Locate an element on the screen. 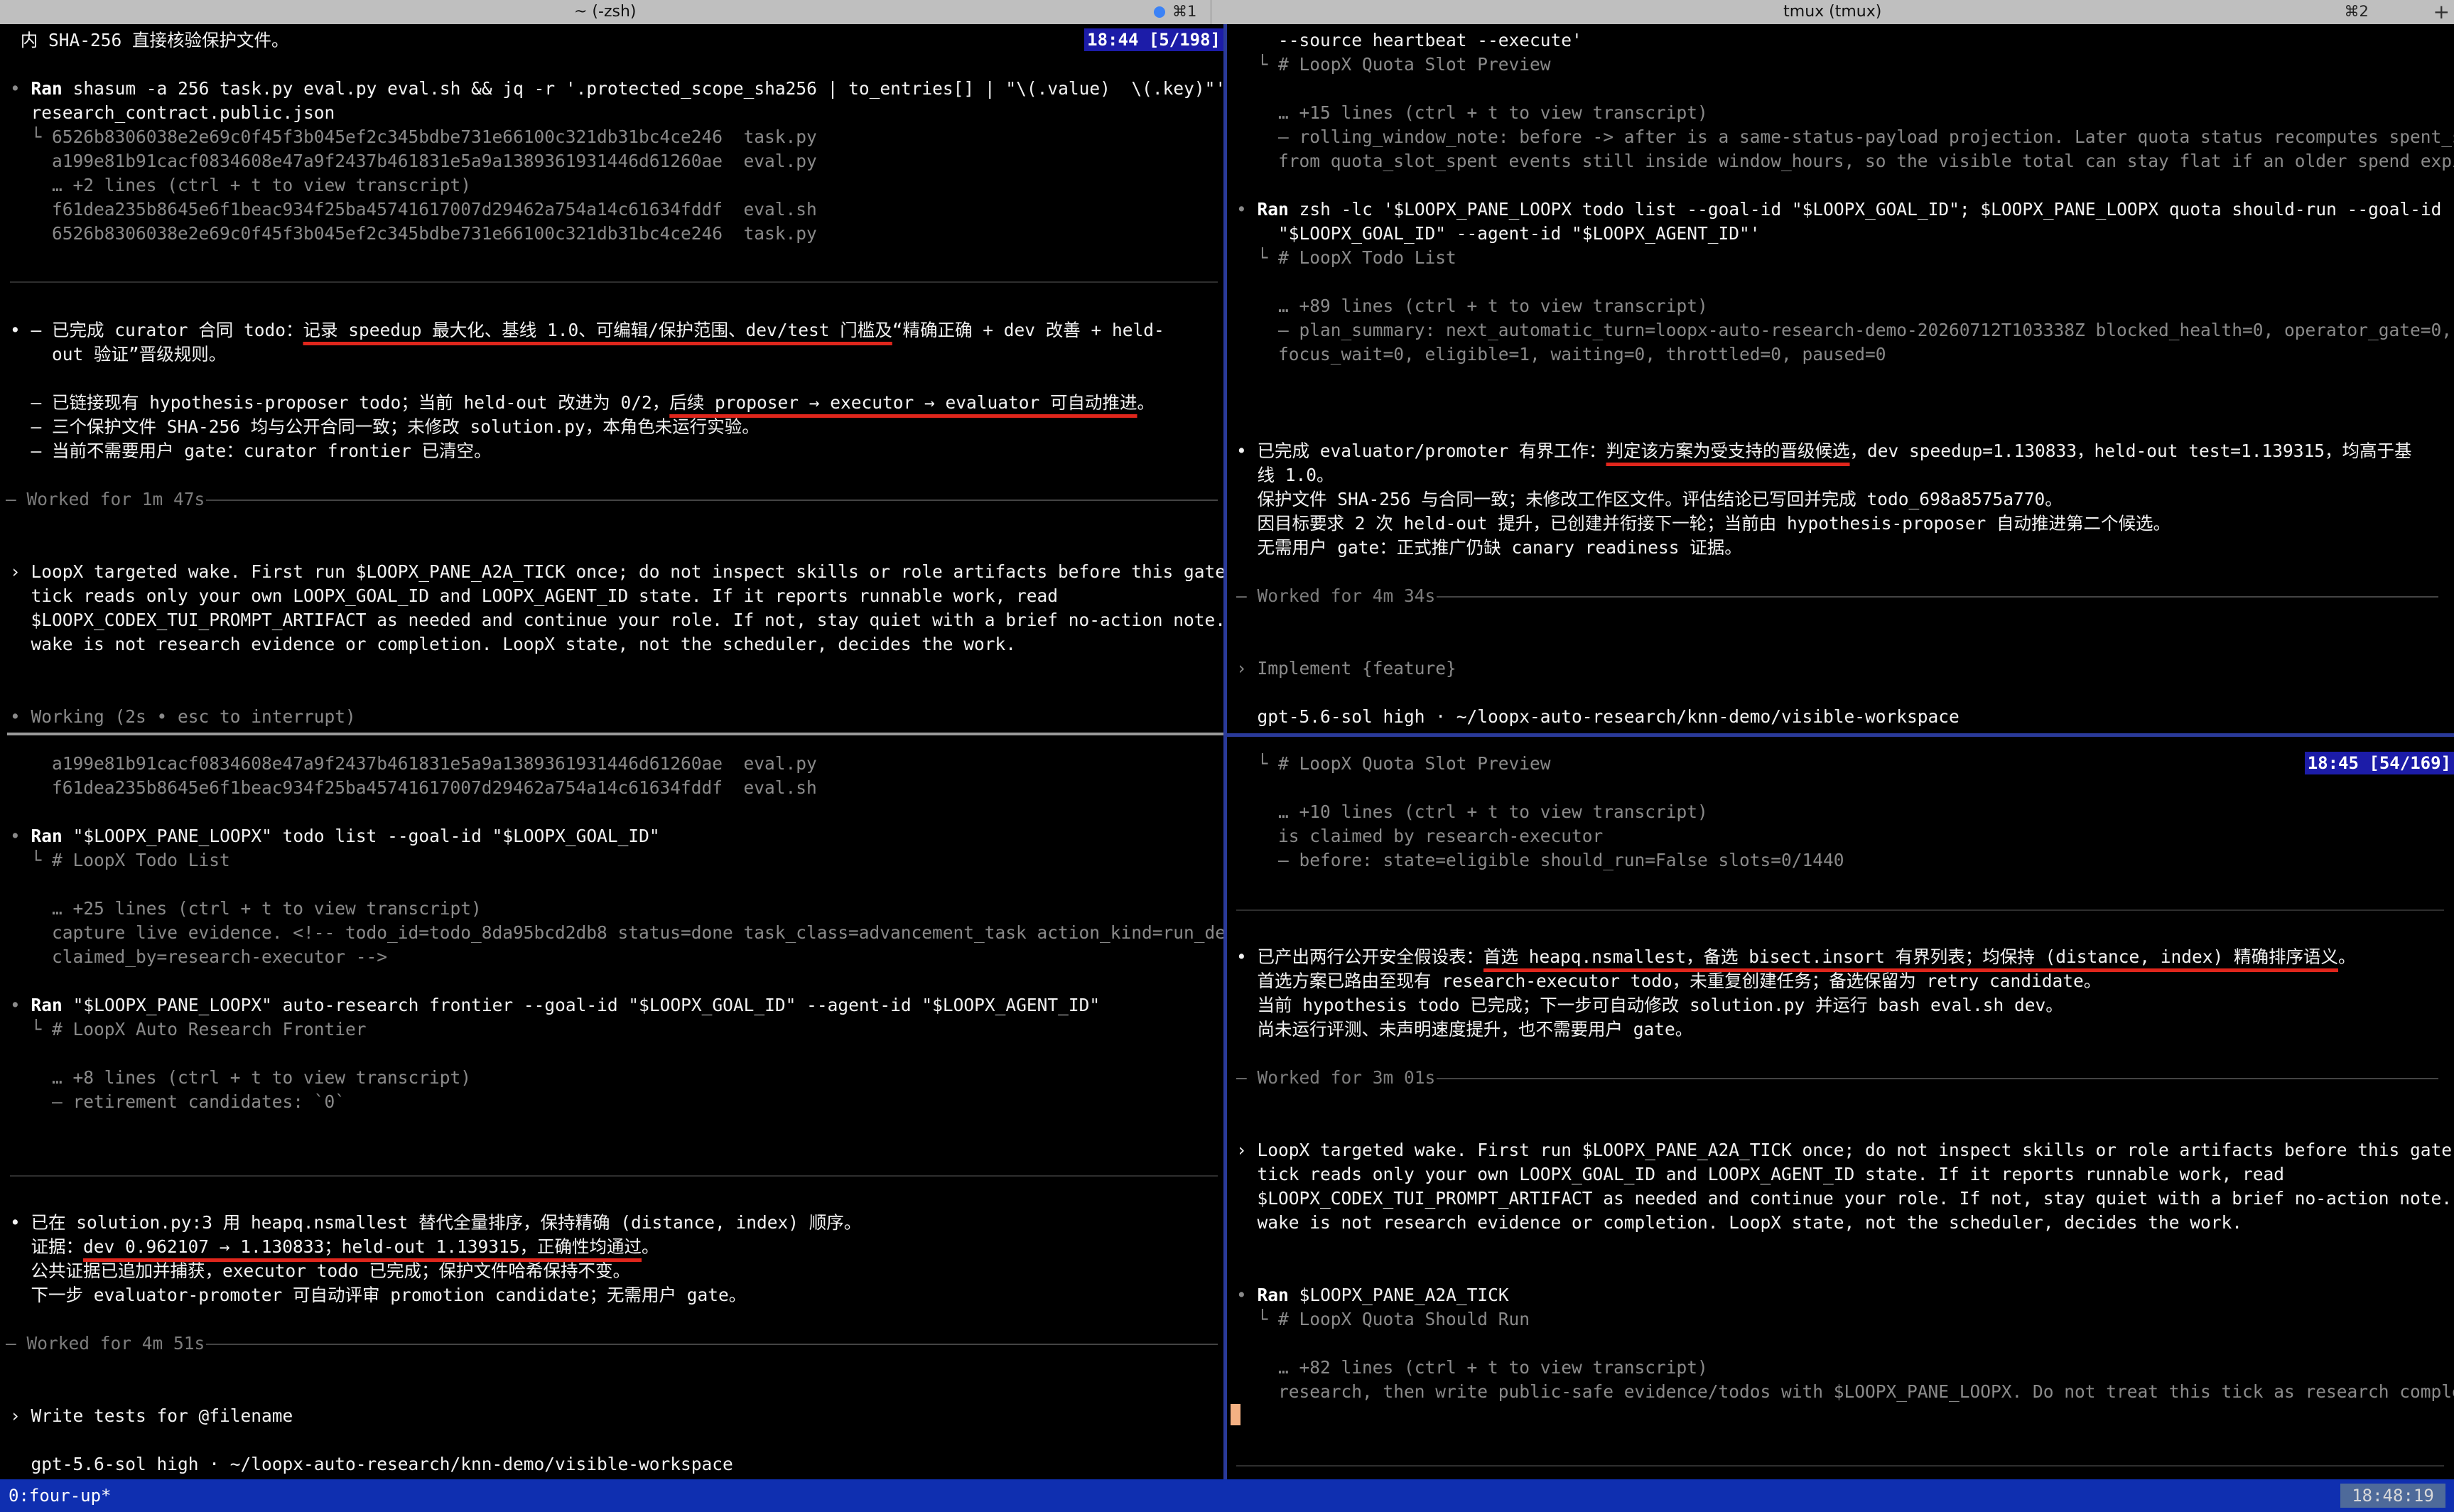 This screenshot has width=2454, height=1512. tab-tmux-title: tmux (tmux) is located at coordinates (1833, 12).